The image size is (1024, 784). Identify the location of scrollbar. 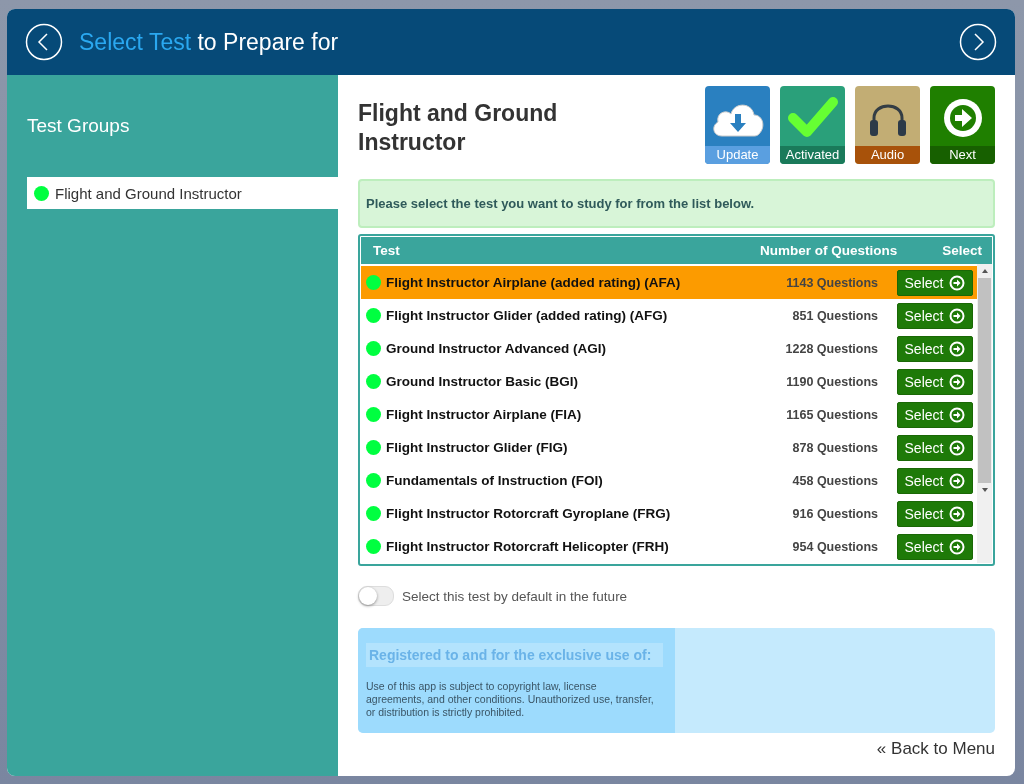
(984, 413).